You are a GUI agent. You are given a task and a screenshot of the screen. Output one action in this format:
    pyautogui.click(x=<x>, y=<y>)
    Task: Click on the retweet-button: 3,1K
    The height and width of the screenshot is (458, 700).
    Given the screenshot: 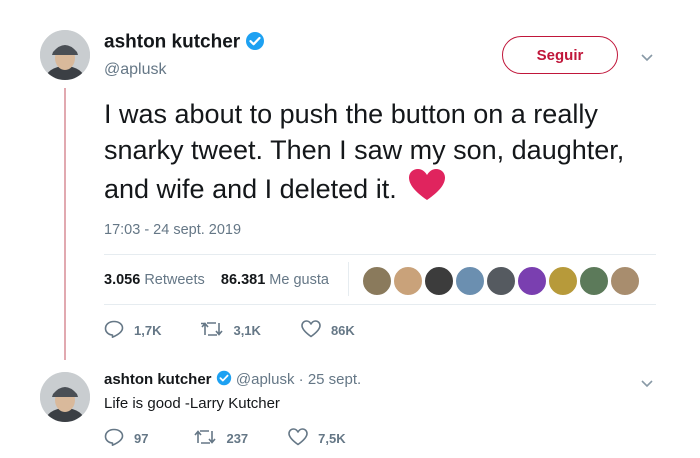 What is the action you would take?
    pyautogui.click(x=231, y=330)
    